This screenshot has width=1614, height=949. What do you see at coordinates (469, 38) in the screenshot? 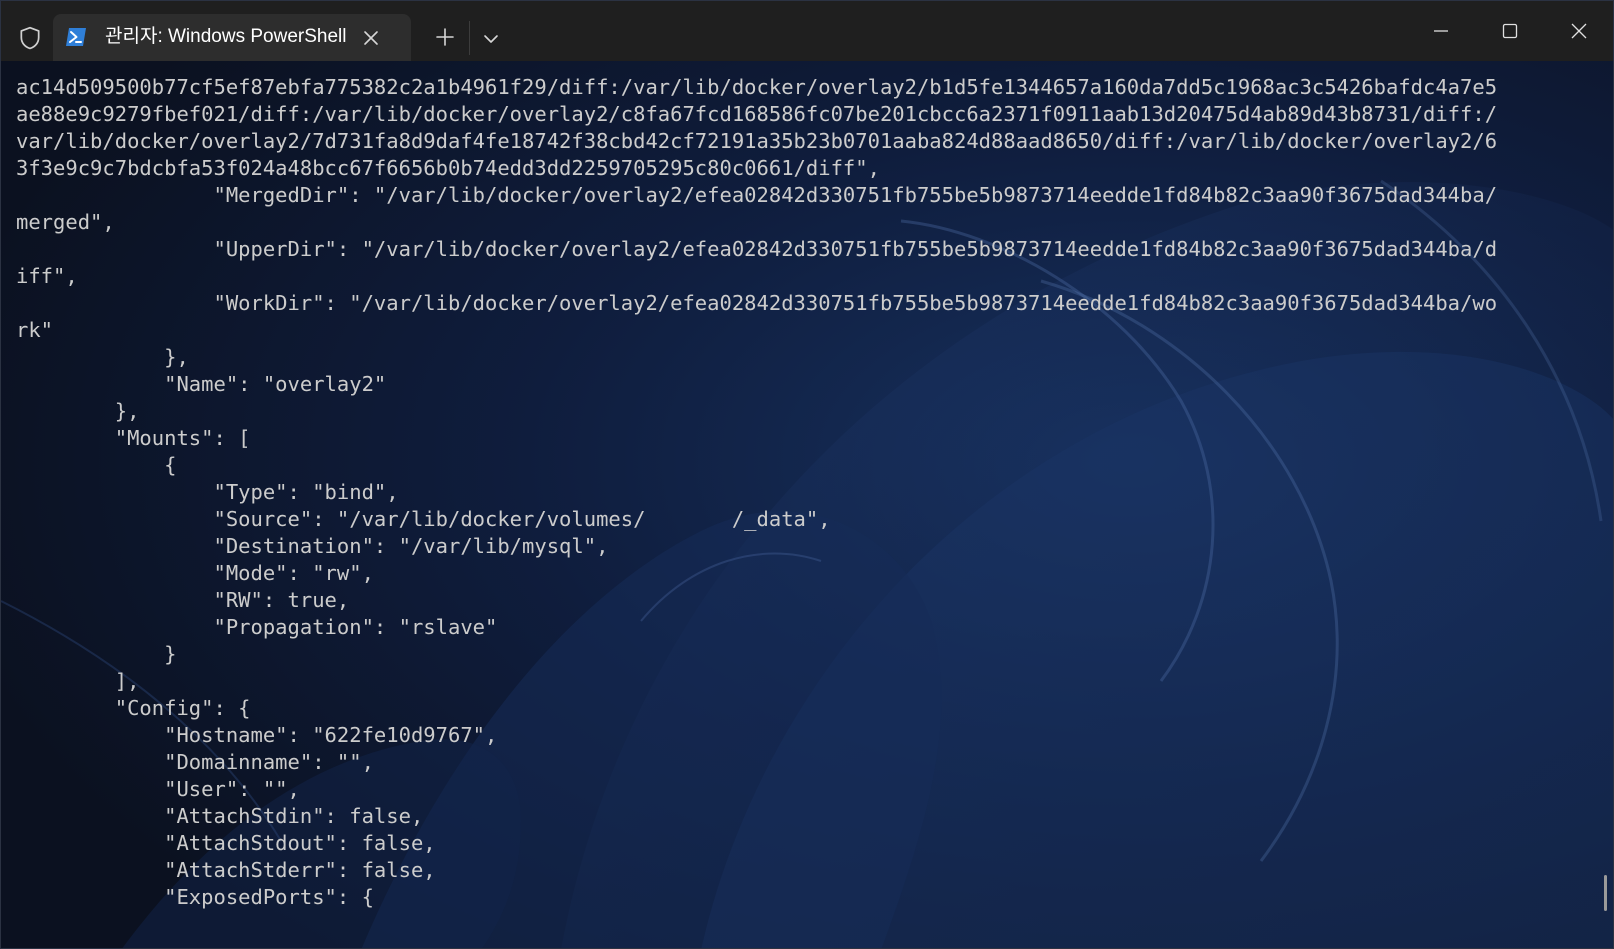
I see `tab-separator` at bounding box center [469, 38].